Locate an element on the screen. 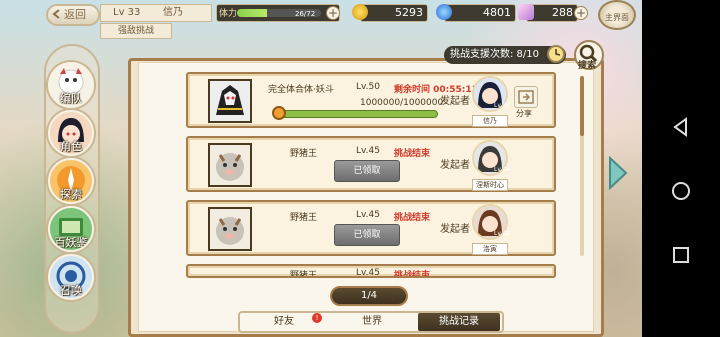  menu-summon-label: 召唤 is located at coordinates (71, 290).